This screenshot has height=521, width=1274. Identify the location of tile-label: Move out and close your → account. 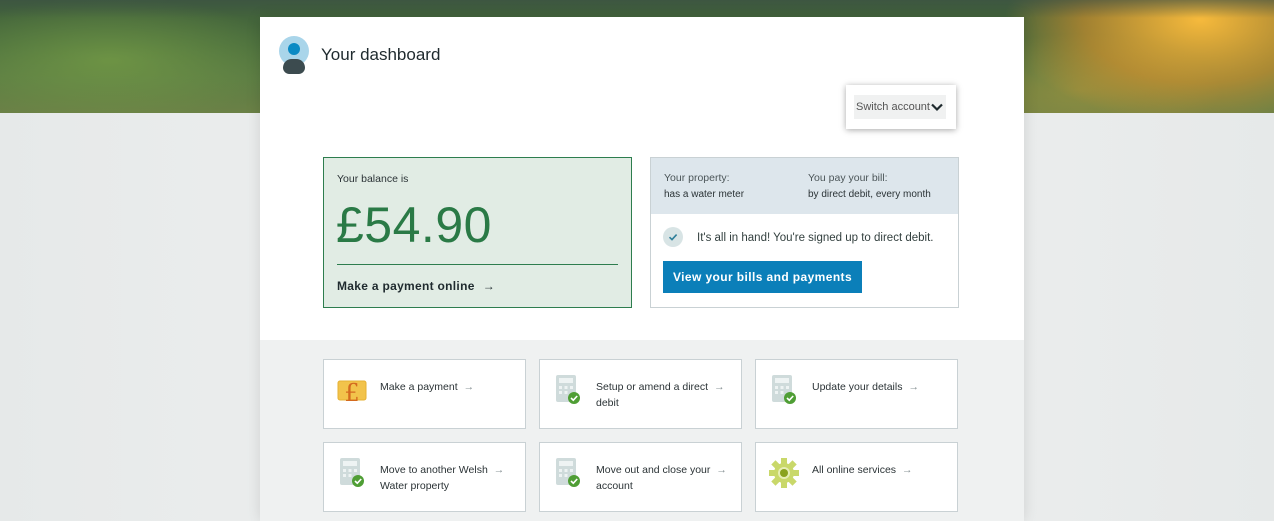
(661, 478).